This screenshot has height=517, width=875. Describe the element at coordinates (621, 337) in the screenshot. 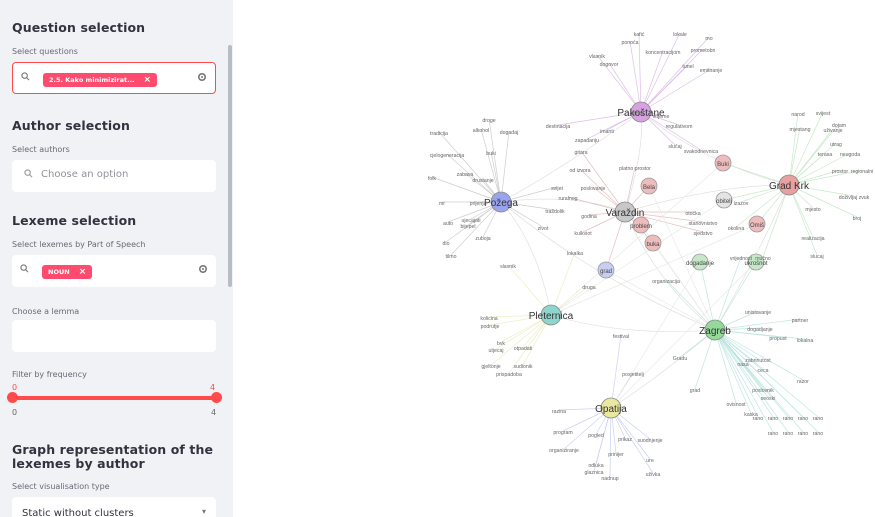

I see `word-label: festival` at that location.